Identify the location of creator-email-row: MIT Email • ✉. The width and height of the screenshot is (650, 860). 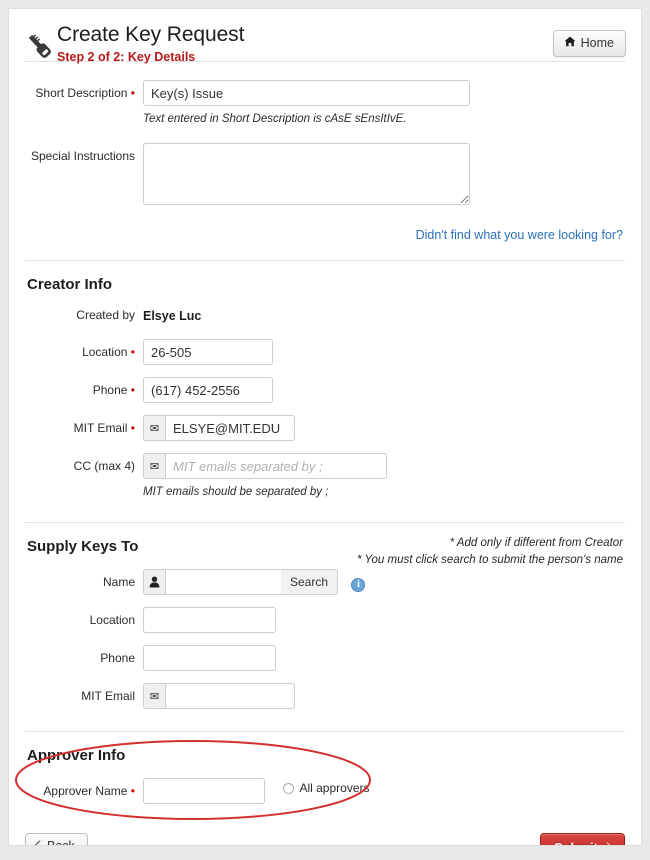
(325, 428).